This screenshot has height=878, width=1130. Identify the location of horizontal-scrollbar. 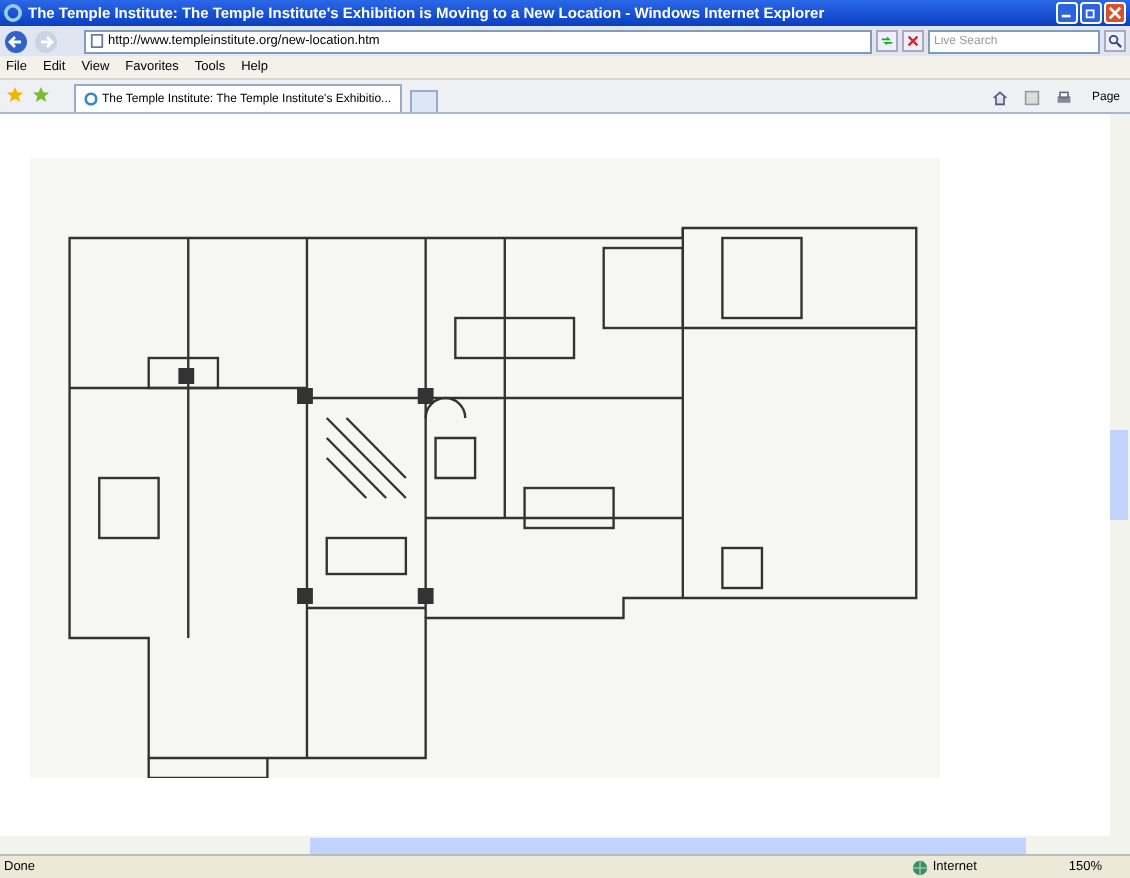
(565, 845).